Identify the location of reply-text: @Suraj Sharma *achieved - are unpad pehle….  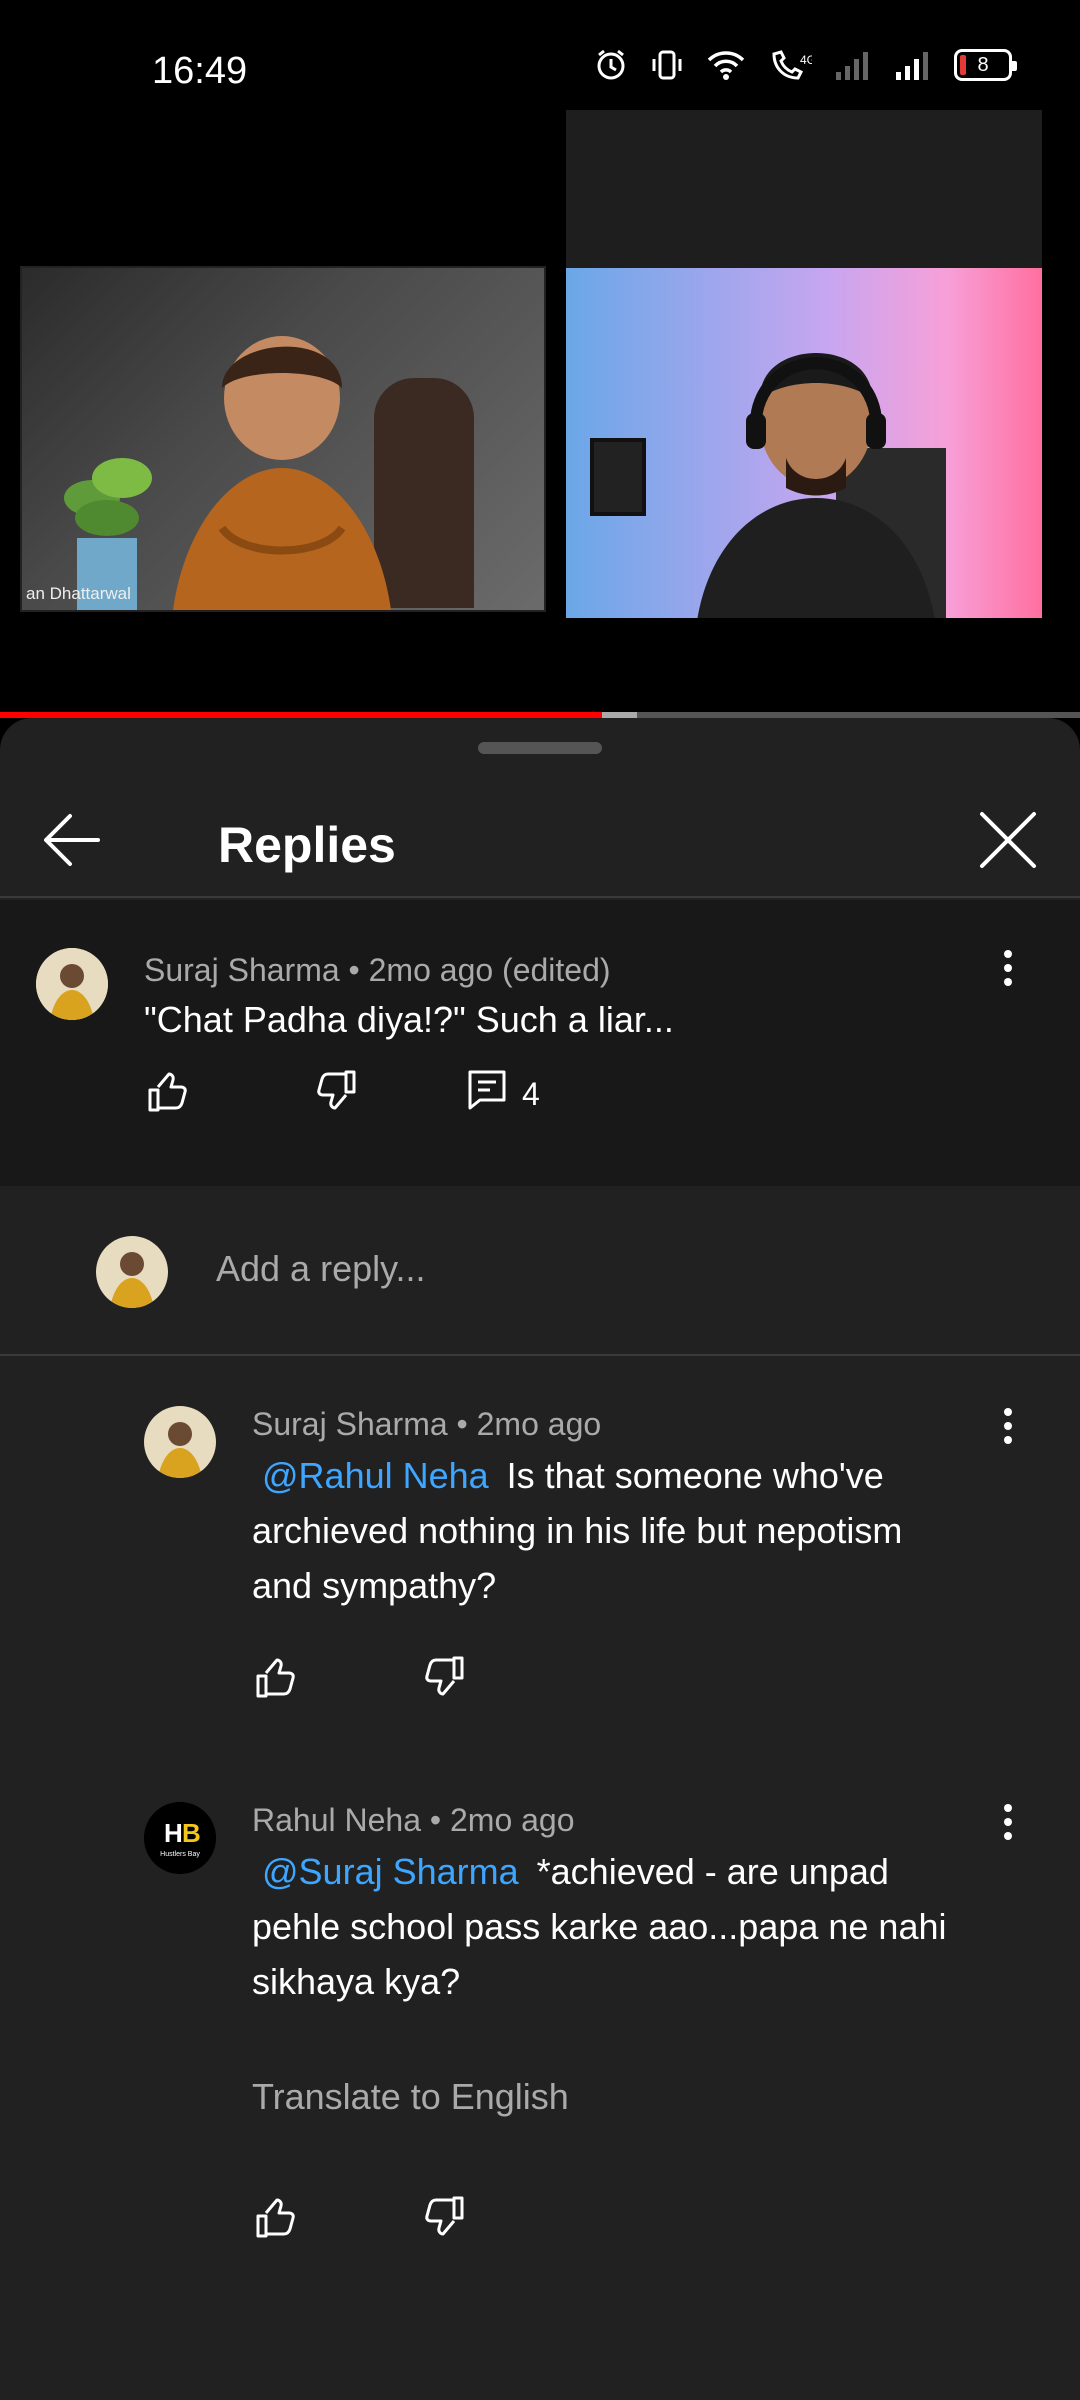
(632, 1926).